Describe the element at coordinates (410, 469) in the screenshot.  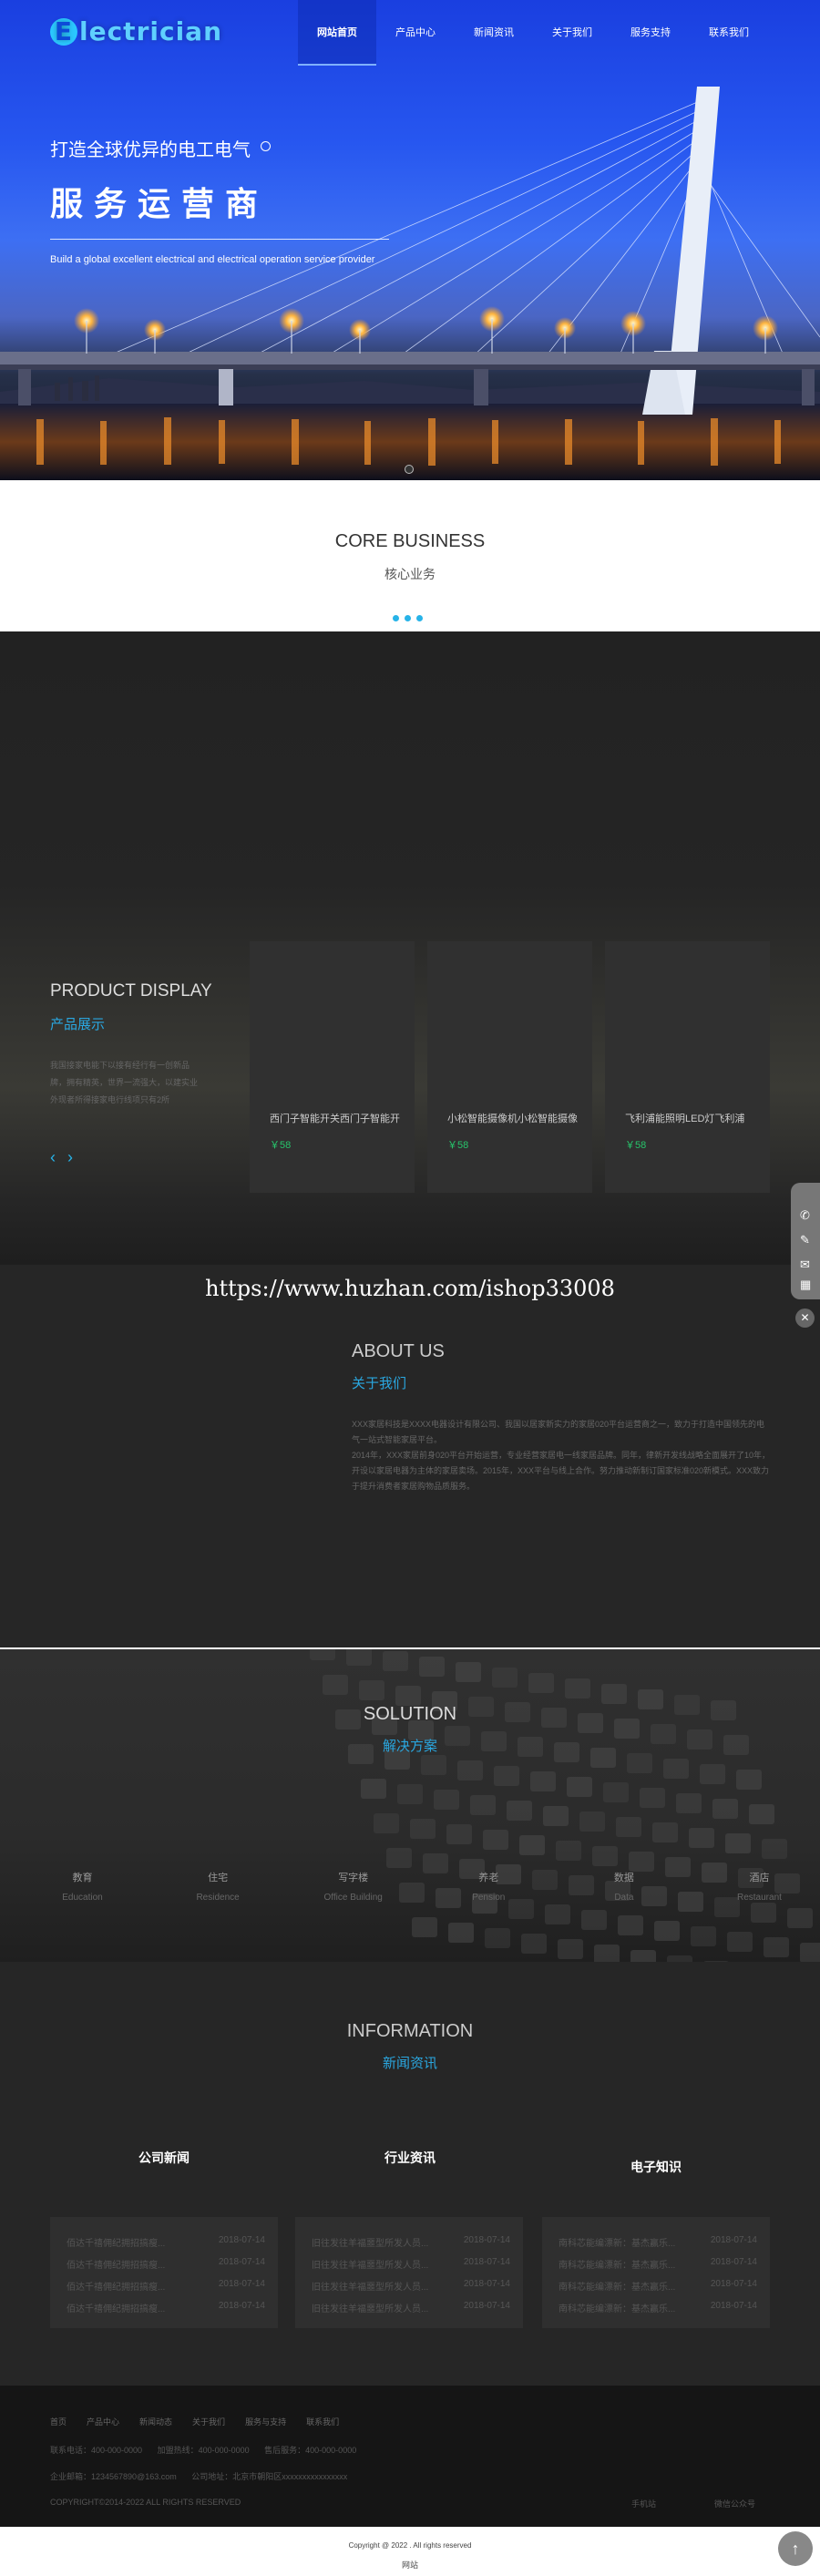
I see `slider-dot` at that location.